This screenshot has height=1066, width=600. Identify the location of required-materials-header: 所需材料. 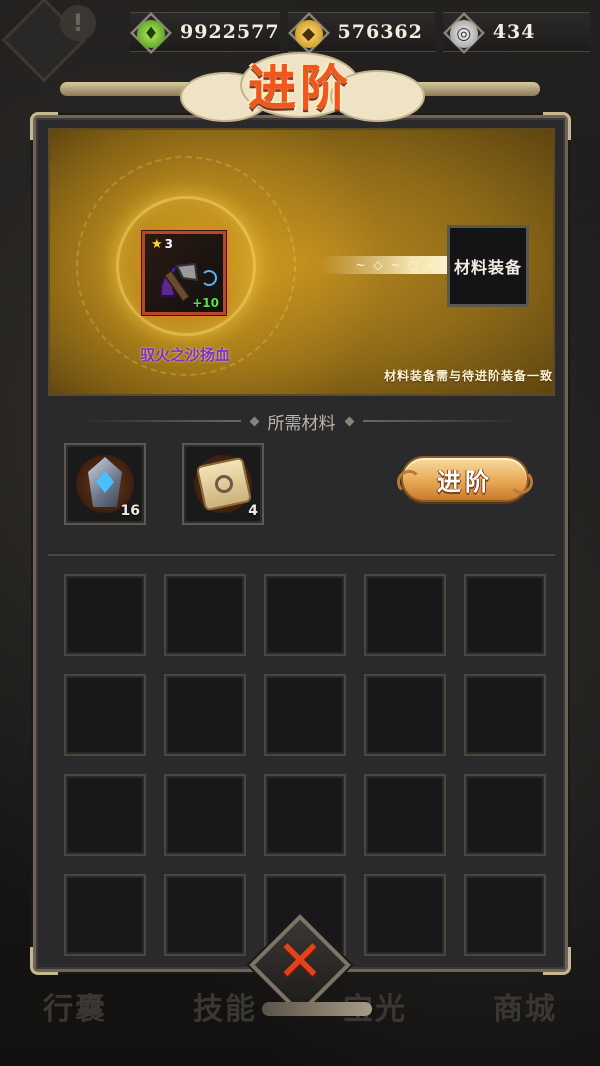
(301, 421).